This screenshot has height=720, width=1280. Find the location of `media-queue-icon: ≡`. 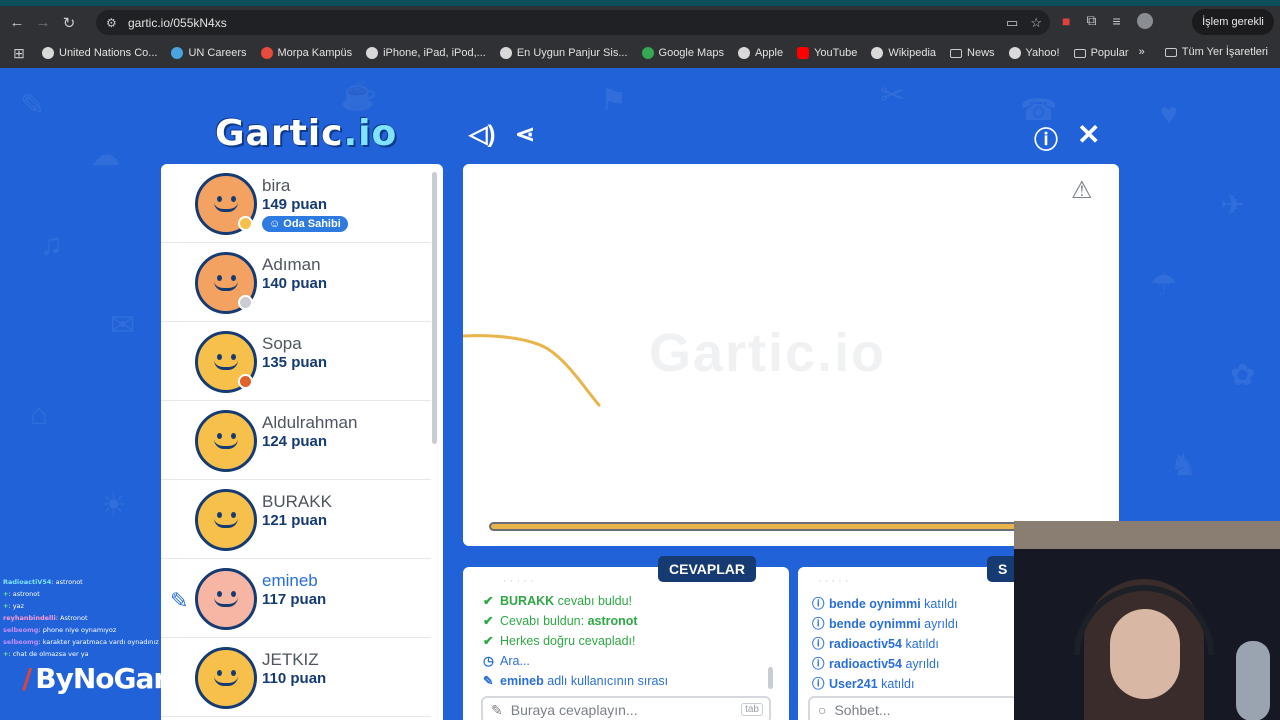

media-queue-icon: ≡ is located at coordinates (1116, 21).